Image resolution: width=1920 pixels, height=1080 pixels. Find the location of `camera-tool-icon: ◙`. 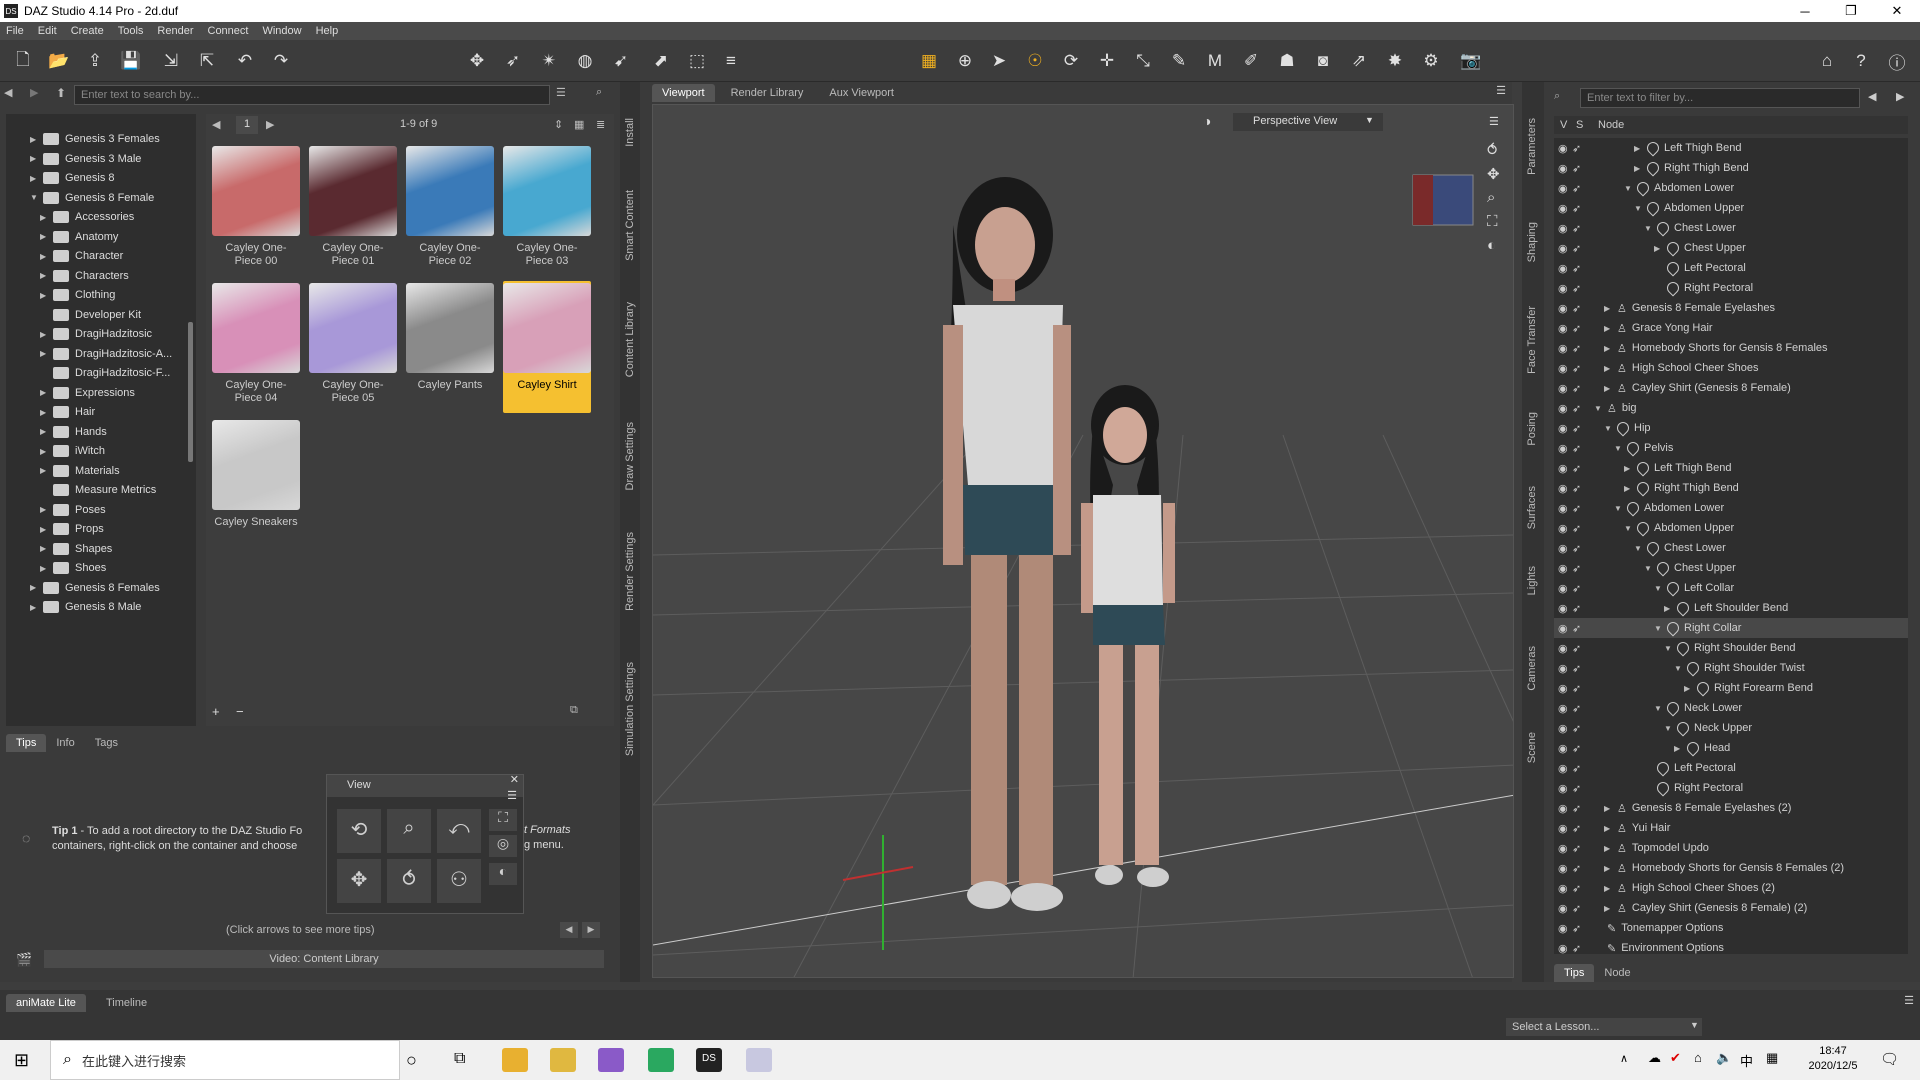

camera-tool-icon: ◙ is located at coordinates (1323, 61).